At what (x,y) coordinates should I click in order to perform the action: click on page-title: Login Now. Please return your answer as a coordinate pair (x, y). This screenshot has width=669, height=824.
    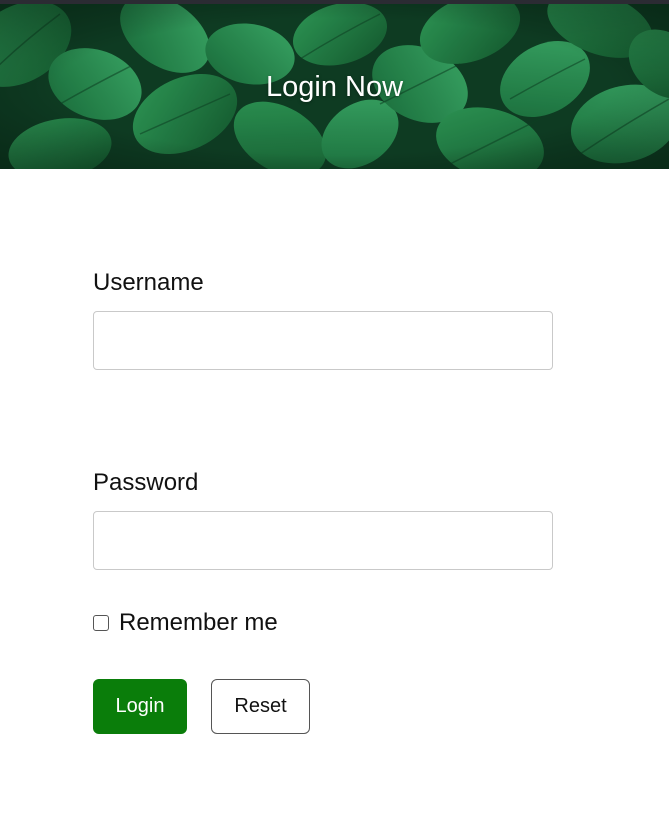
    Looking at the image, I should click on (334, 87).